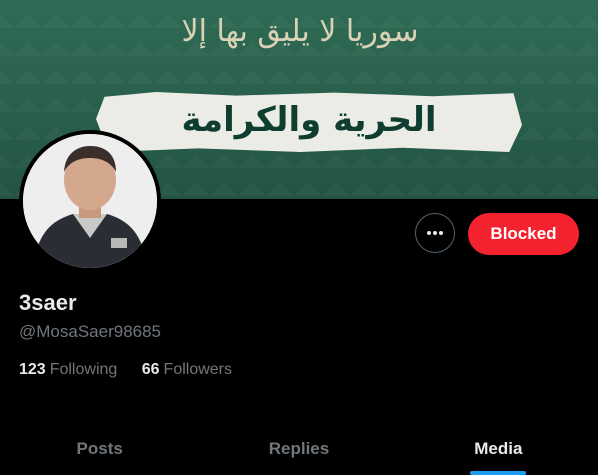 This screenshot has height=475, width=598. Describe the element at coordinates (135, 370) in the screenshot. I see `follow-stats: 123 Following 66 Followers` at that location.